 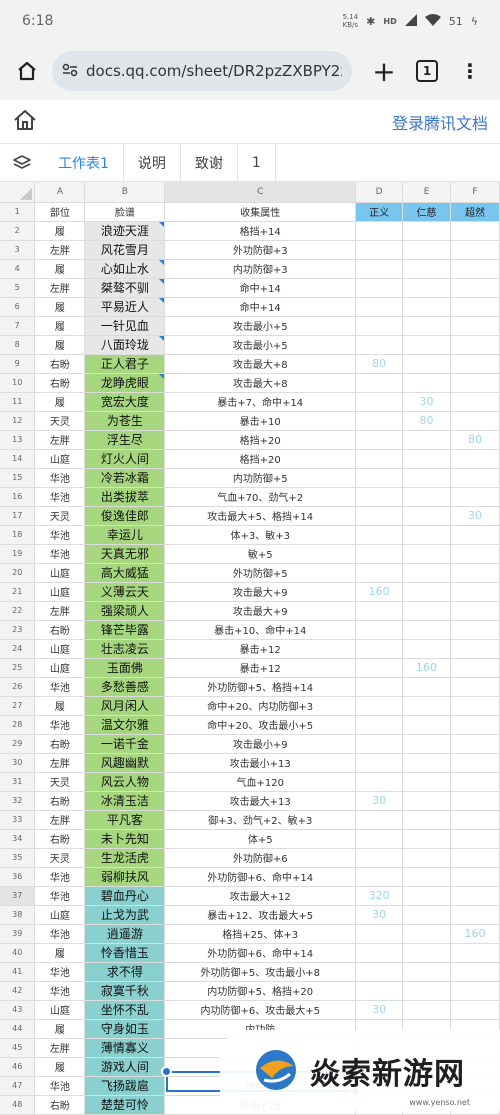 What do you see at coordinates (260, 535) in the screenshot?
I see `cell-attributes: 体+3、敏+3` at bounding box center [260, 535].